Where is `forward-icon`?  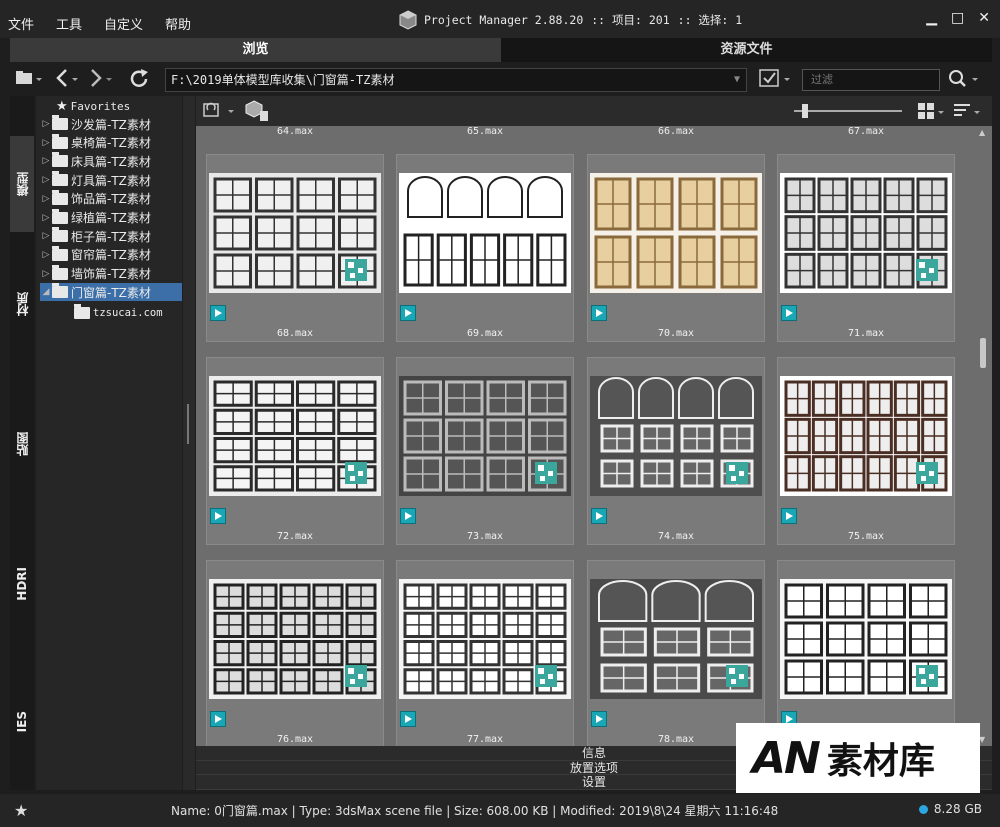 forward-icon is located at coordinates (101, 80).